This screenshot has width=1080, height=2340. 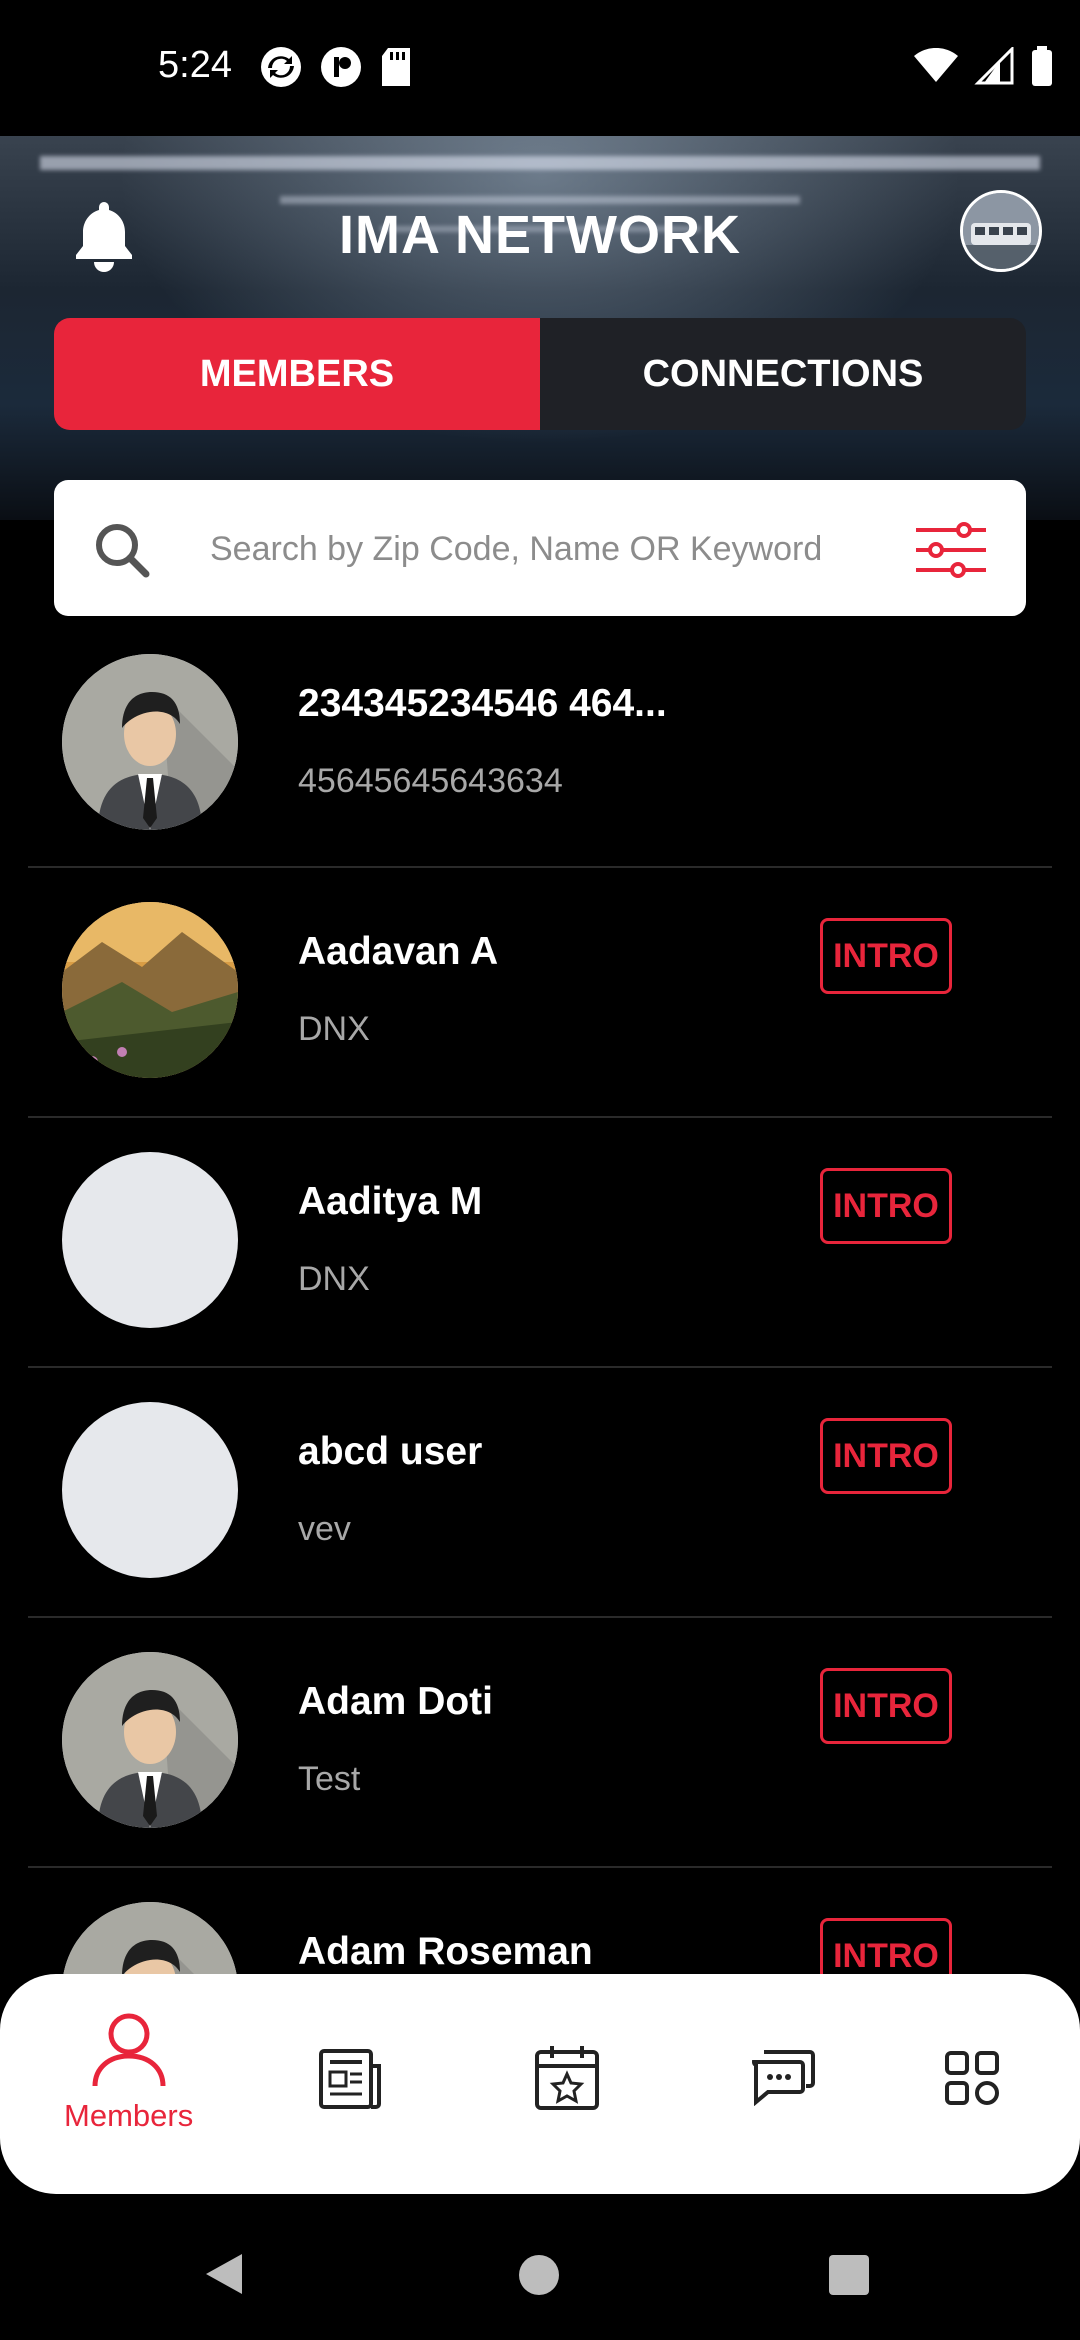 I want to click on app-notification-icon, so click(x=341, y=67).